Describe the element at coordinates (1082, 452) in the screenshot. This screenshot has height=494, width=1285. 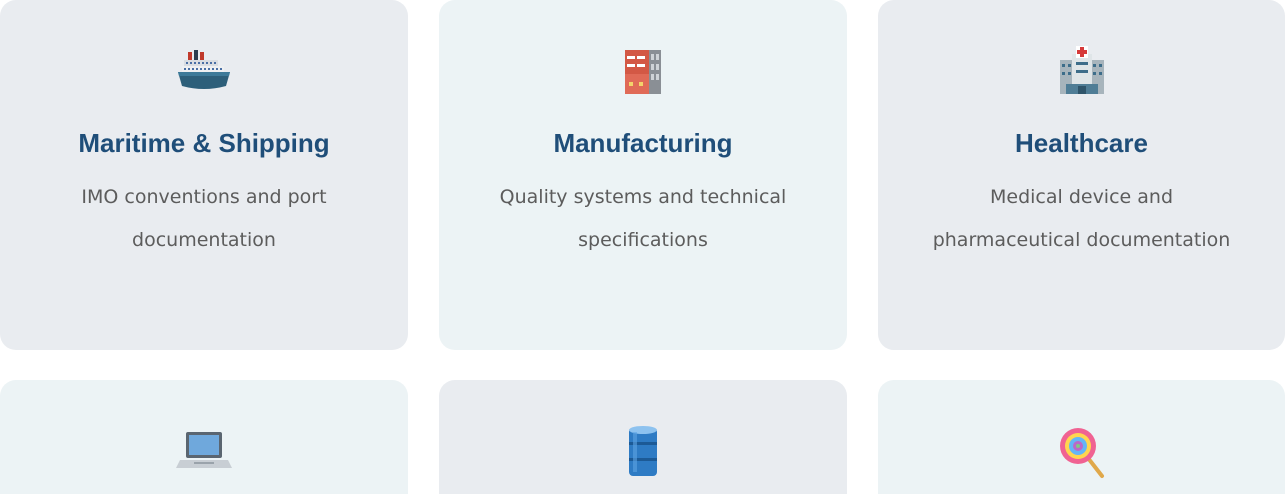
I see `lollipop-icon` at that location.